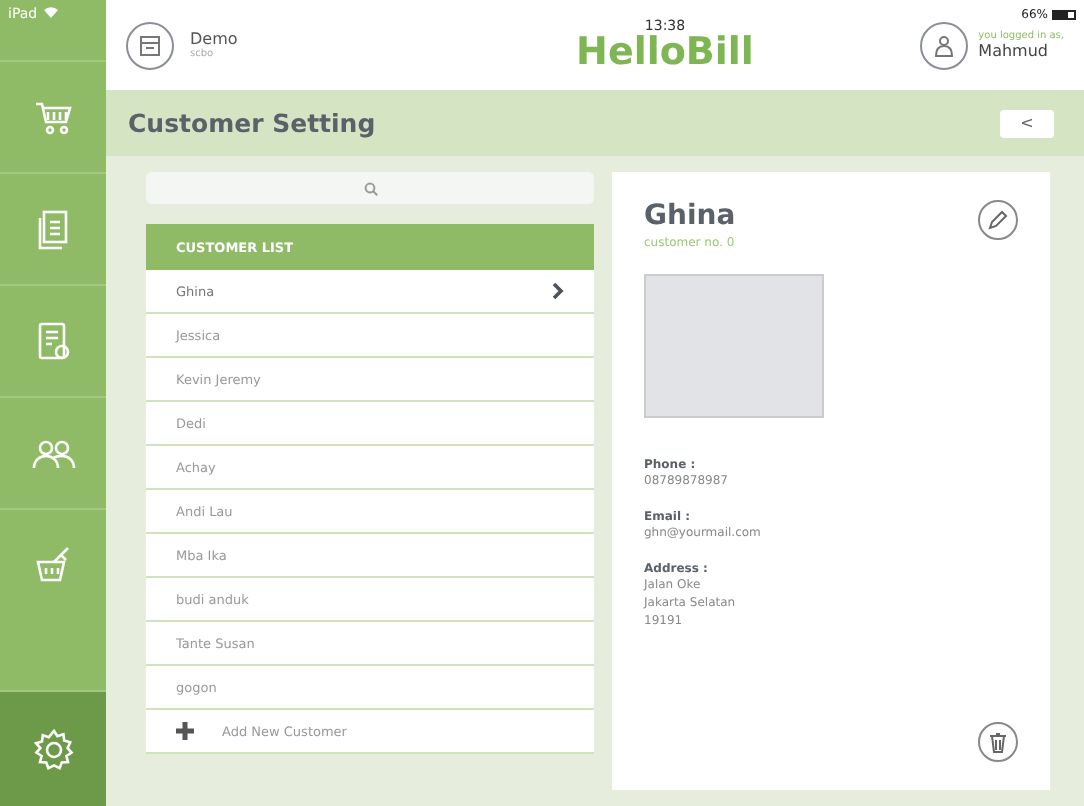 The image size is (1084, 806). I want to click on delete-button, so click(998, 742).